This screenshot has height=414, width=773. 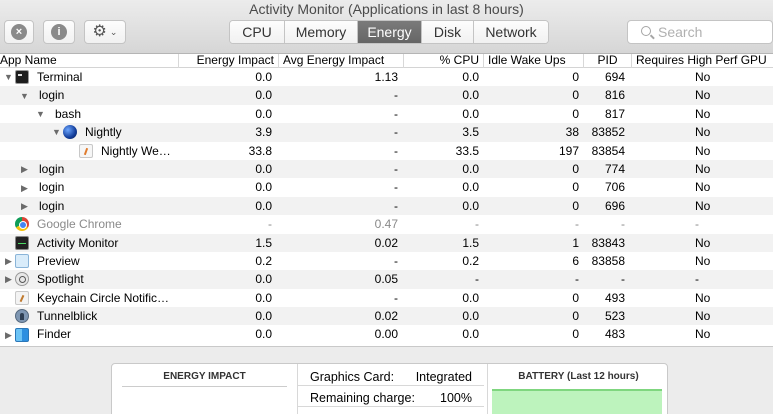 What do you see at coordinates (511, 32) in the screenshot?
I see `tab-network: Network` at bounding box center [511, 32].